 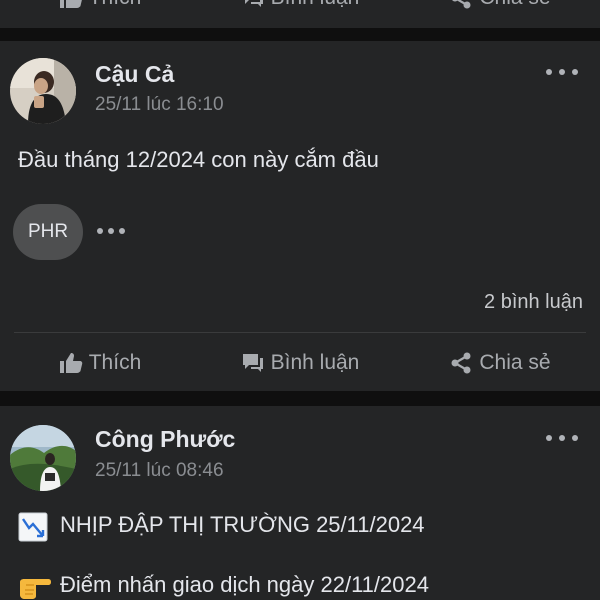 I want to click on pointing-right-icon, so click(x=34, y=586).